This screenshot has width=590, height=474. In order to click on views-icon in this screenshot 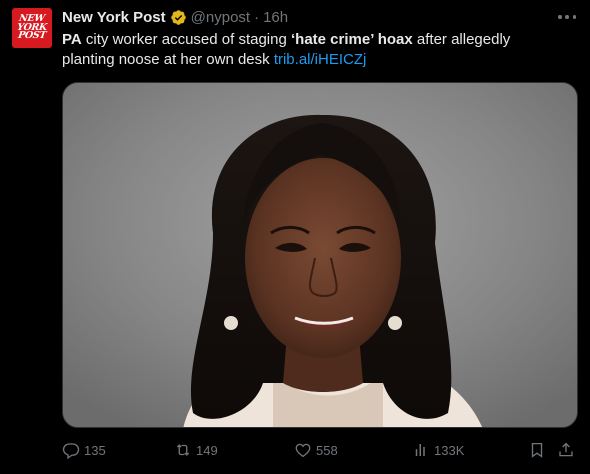, I will do `click(420, 450)`.